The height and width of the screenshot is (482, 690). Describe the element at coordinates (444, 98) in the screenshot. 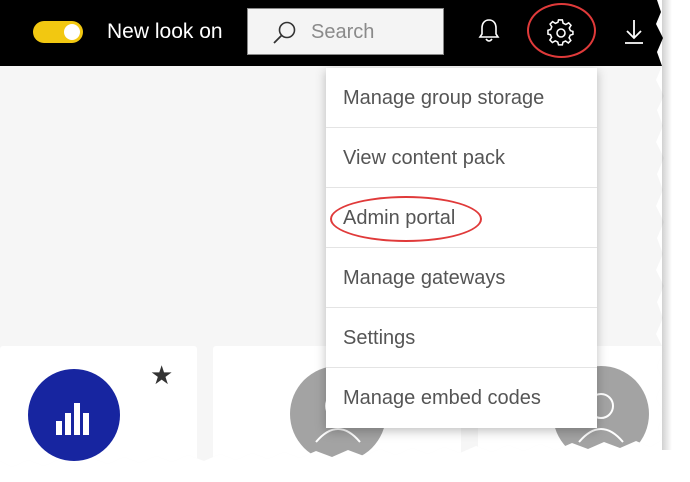

I see `menu-item-label: Manage group storage` at that location.